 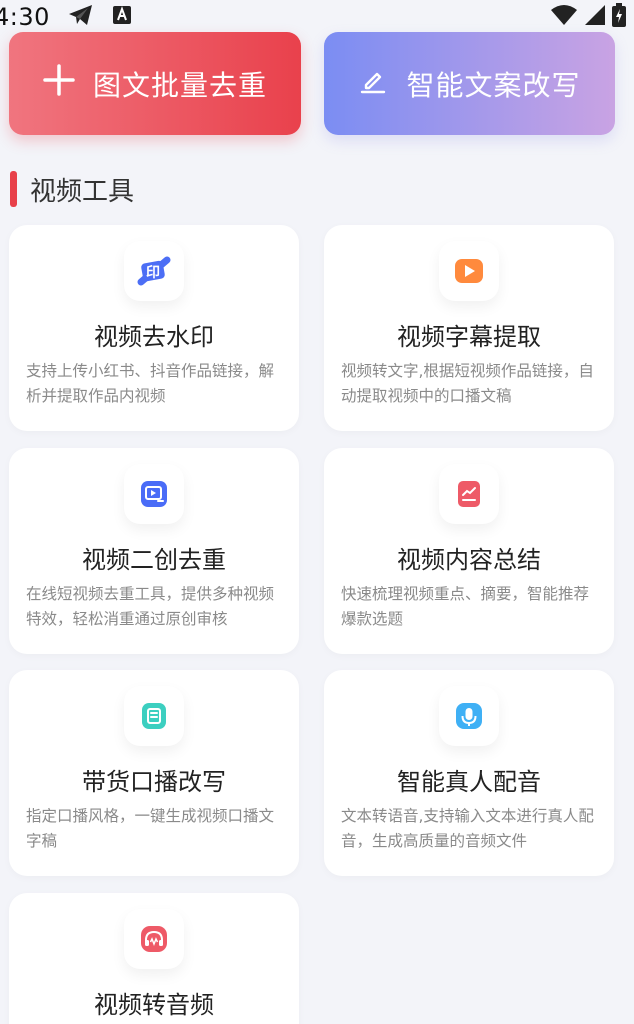 I want to click on batch-dedupe-button: 图文批量去重, so click(x=155, y=83).